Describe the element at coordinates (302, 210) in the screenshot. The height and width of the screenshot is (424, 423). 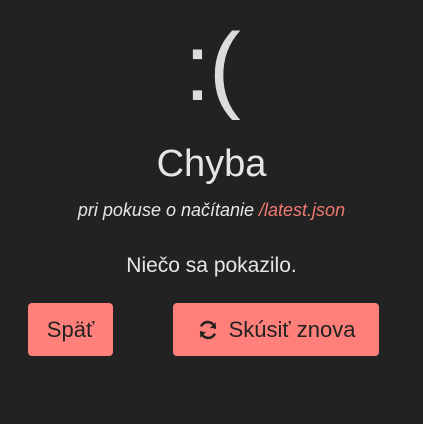
I see `requested-path: /latest.json` at that location.